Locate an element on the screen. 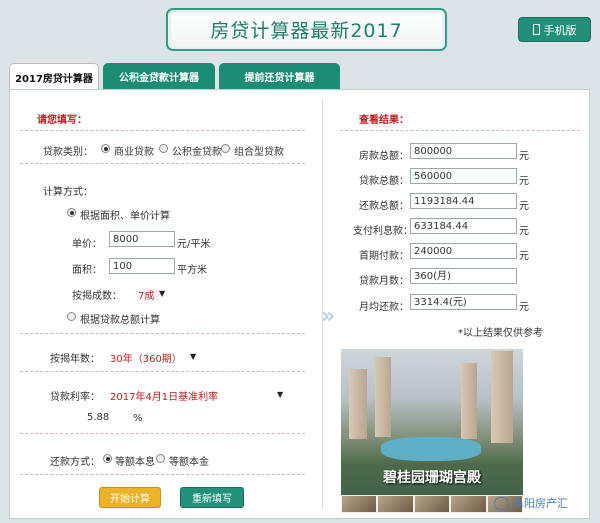 This screenshot has width=600, height=523. wechat-icon is located at coordinates (501, 503).